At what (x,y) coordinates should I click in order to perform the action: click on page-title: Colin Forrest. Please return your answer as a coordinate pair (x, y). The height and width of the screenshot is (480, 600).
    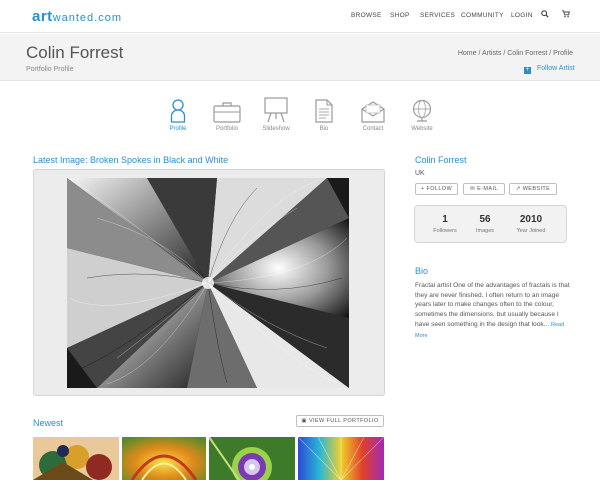
    Looking at the image, I should click on (75, 52).